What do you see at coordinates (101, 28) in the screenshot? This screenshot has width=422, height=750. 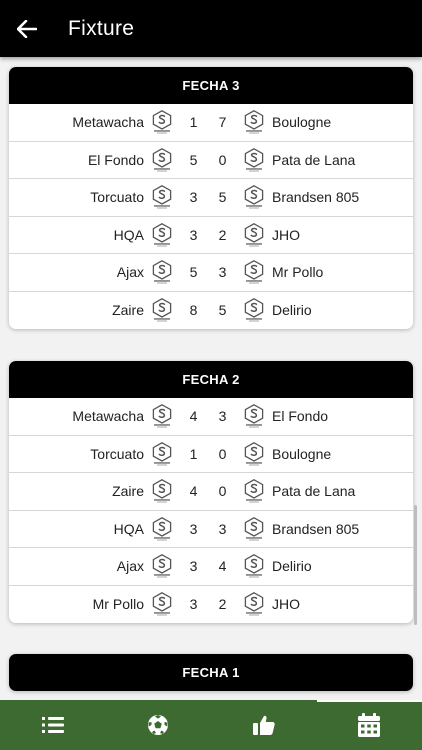 I see `page-title: Fixture` at bounding box center [101, 28].